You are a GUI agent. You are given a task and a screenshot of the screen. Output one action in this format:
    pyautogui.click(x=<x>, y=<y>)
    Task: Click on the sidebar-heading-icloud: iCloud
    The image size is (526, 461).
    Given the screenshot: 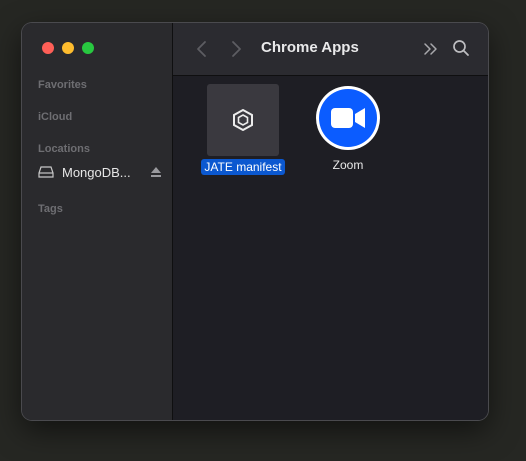 What is the action you would take?
    pyautogui.click(x=55, y=117)
    